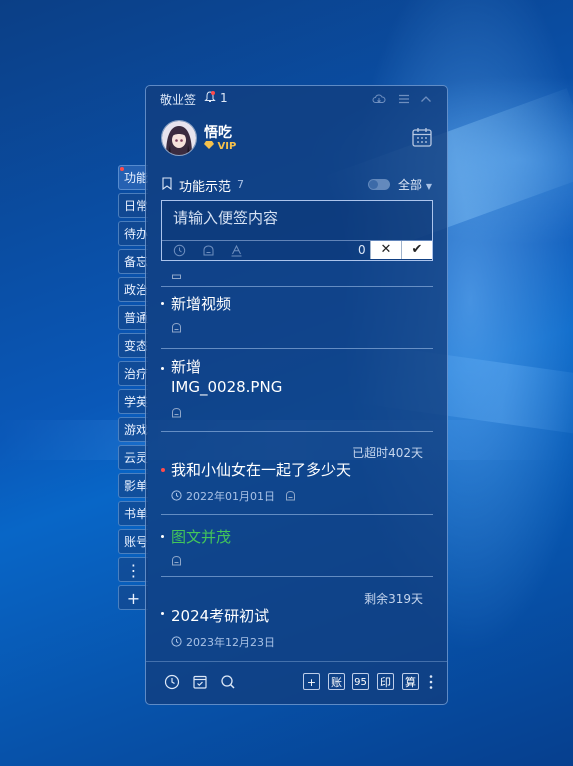 The width and height of the screenshot is (573, 766). Describe the element at coordinates (240, 184) in the screenshot. I see `group-count: 7` at that location.